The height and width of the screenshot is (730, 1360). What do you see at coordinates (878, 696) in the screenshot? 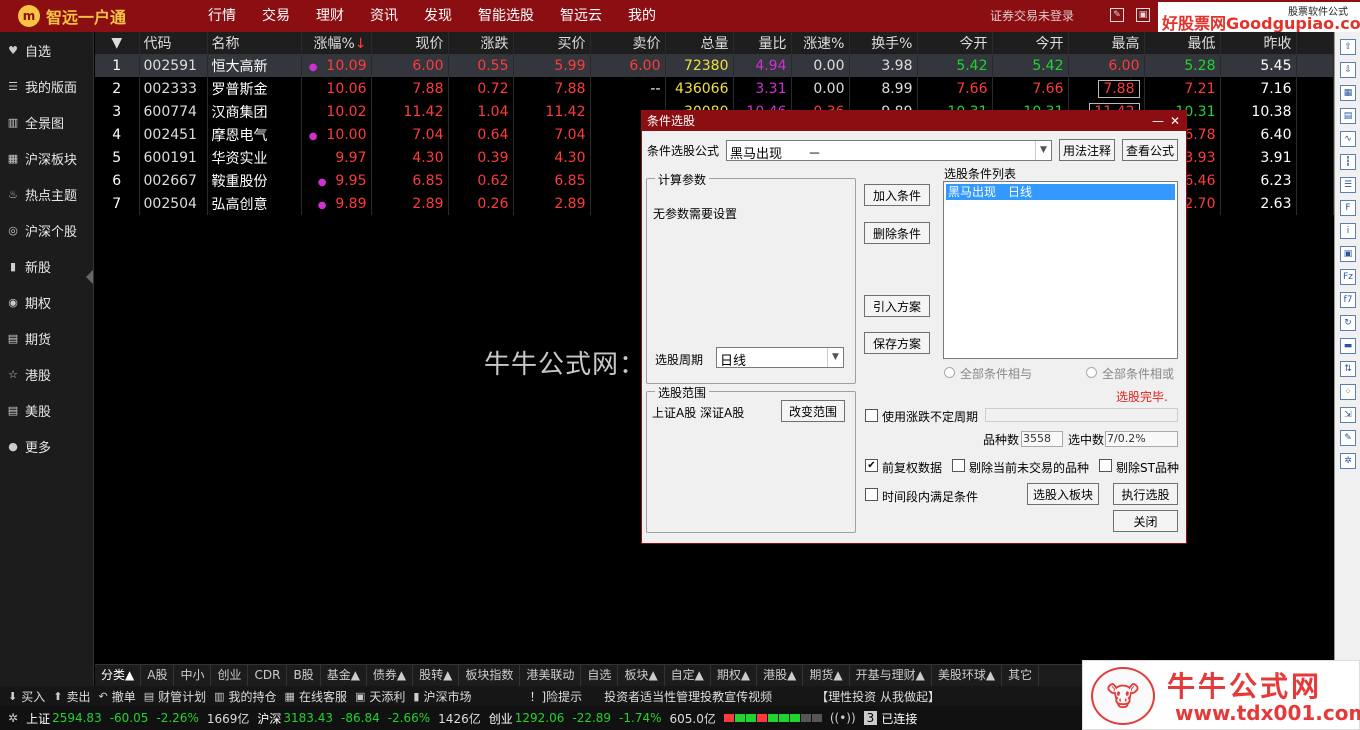
I see `rational-invest-link: 【理性投资 从我做起】` at bounding box center [878, 696].